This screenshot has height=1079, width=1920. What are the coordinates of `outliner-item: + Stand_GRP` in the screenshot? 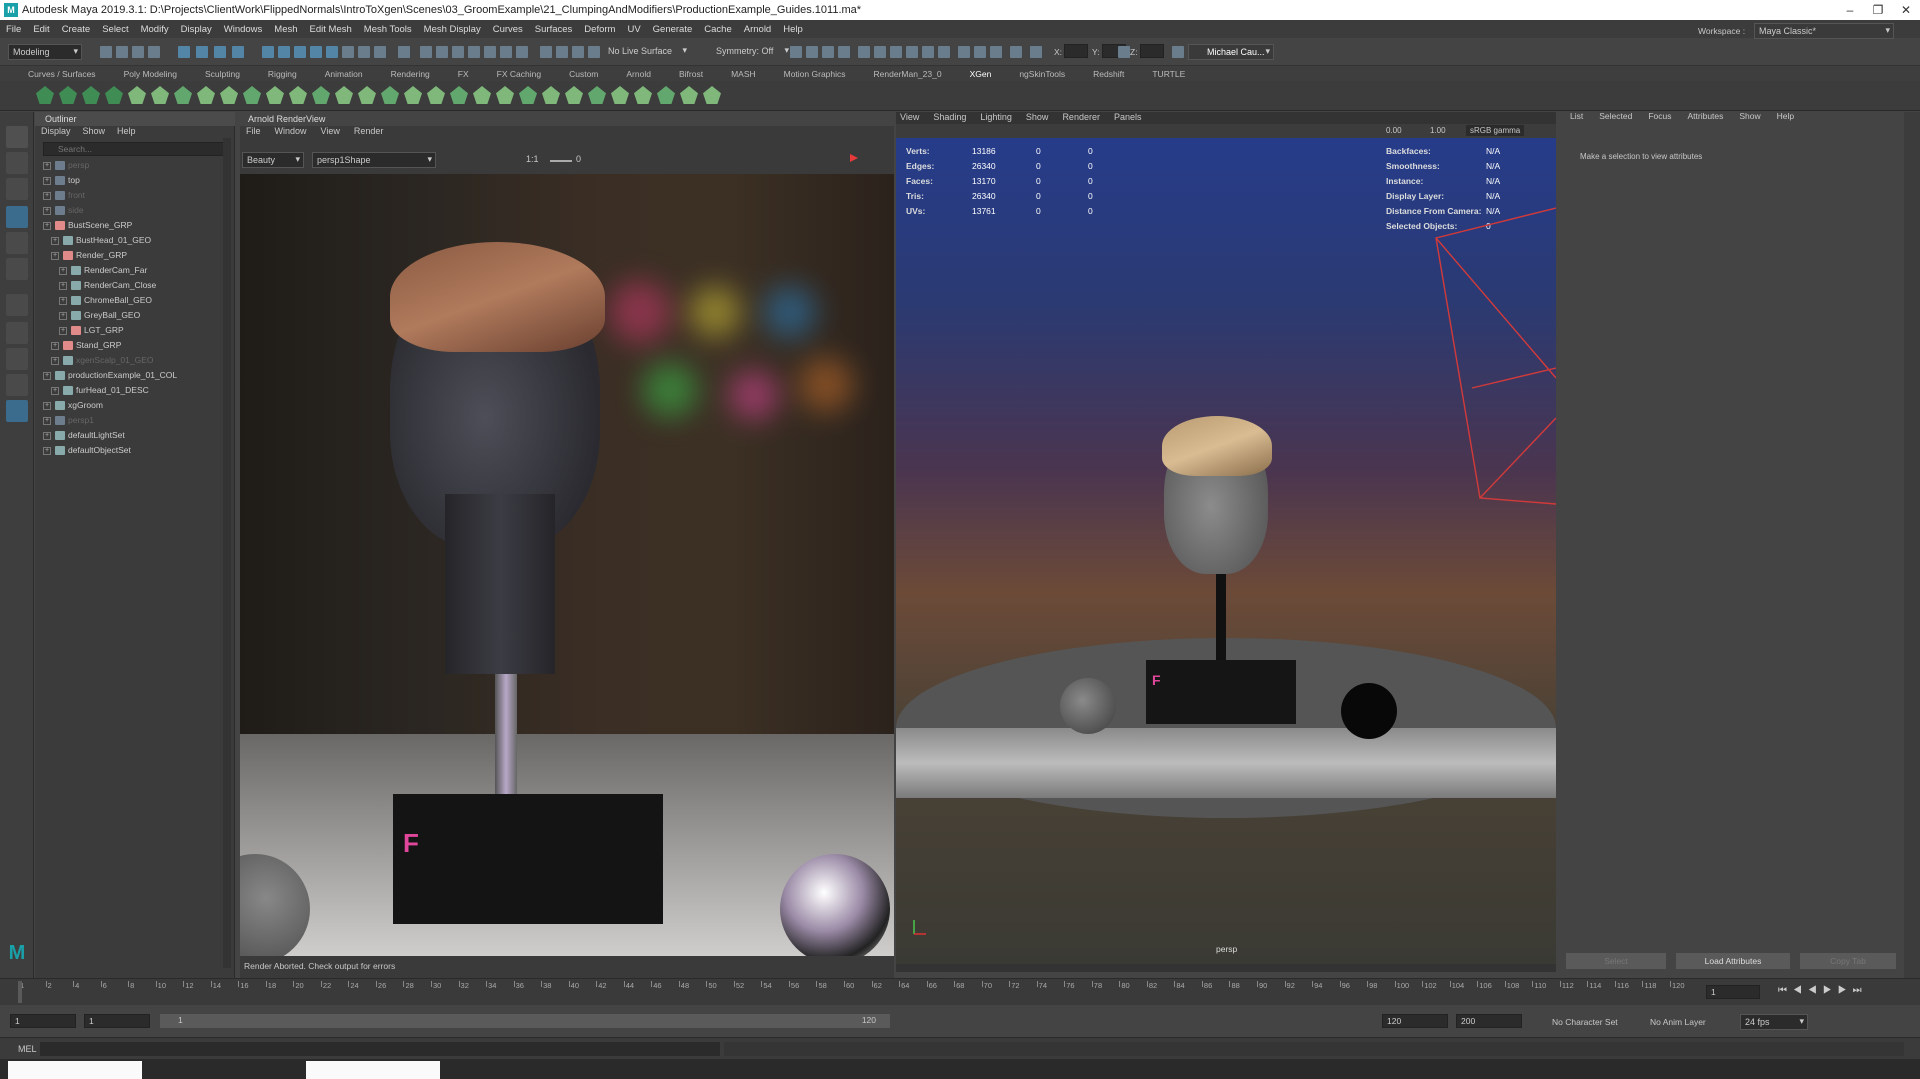 It's located at (86, 347).